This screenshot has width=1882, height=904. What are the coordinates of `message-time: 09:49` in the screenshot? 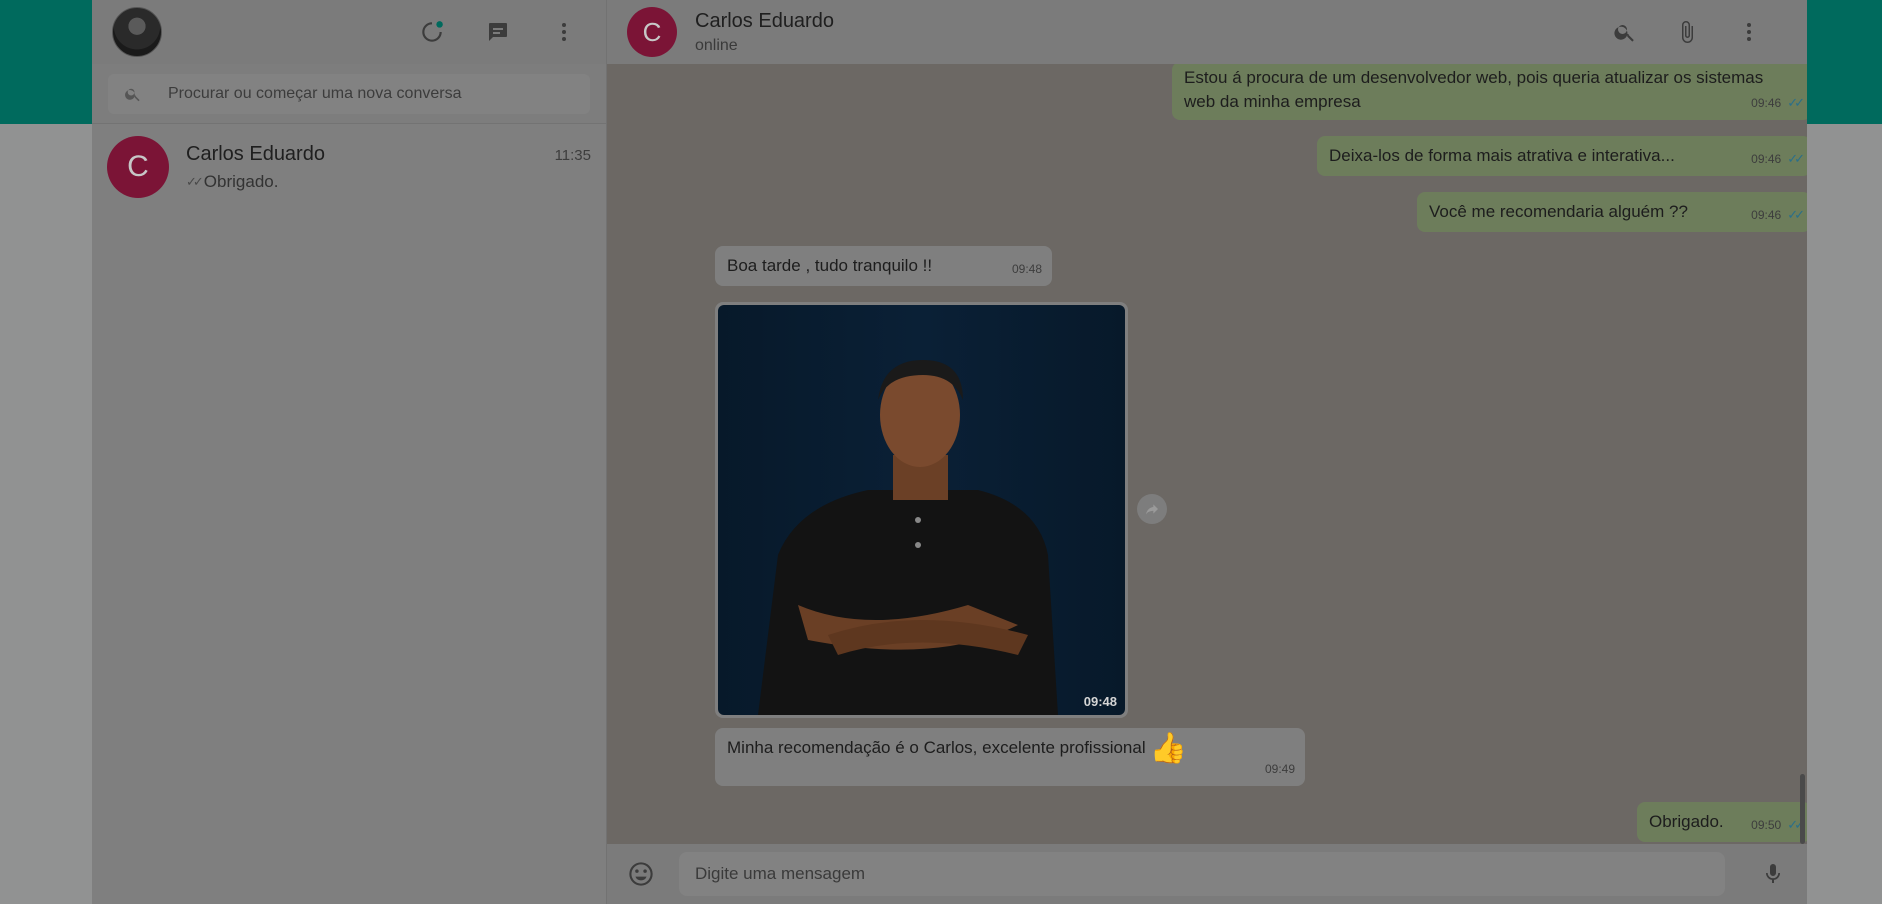 It's located at (1279, 769).